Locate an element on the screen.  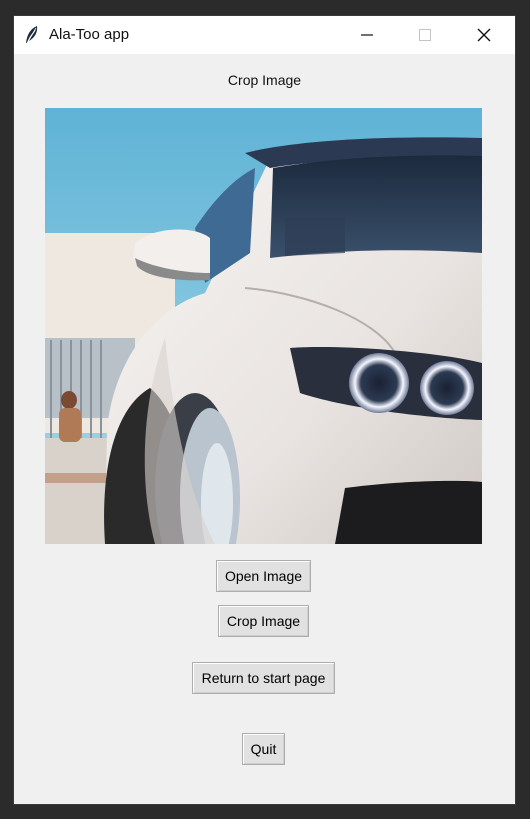
page-heading: Crop Image is located at coordinates (264, 80).